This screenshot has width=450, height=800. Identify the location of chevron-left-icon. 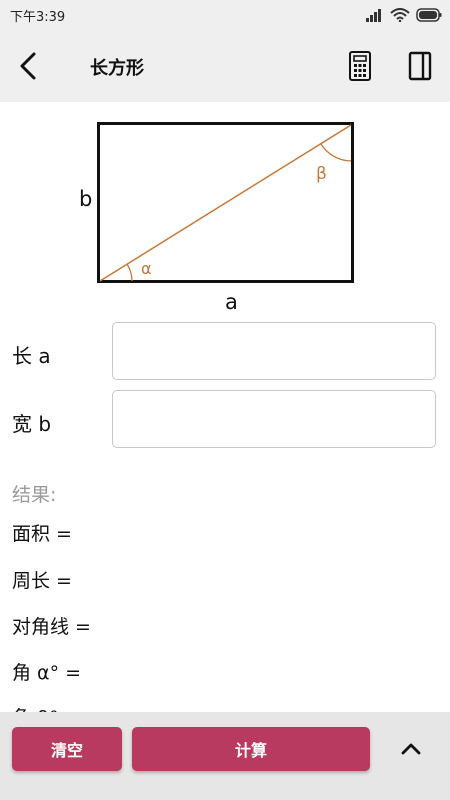
(28, 66).